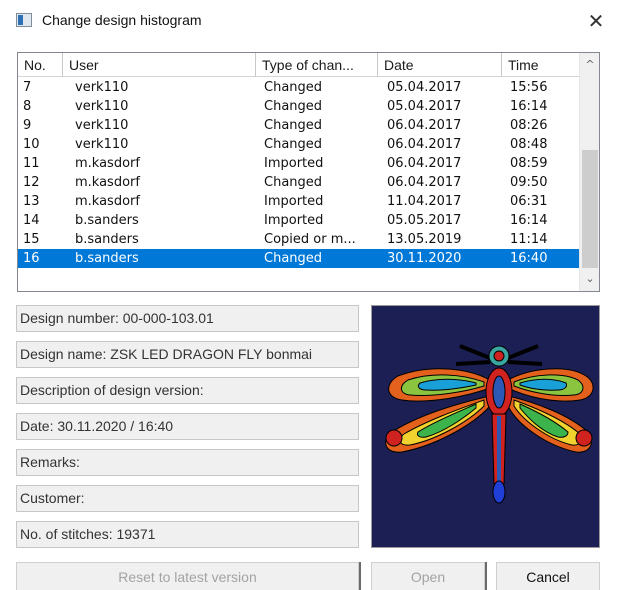 Image resolution: width=619 pixels, height=590 pixels. I want to click on table-row: 11 m.kasdorf Imported 06.04.2017 08:59, so click(299, 163).